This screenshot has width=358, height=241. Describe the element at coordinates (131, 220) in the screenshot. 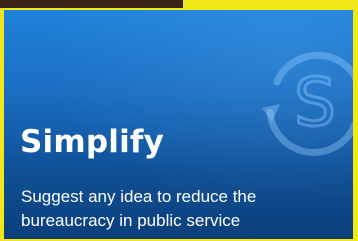

I see `card-description-line-2: bureaucracy in public service` at that location.